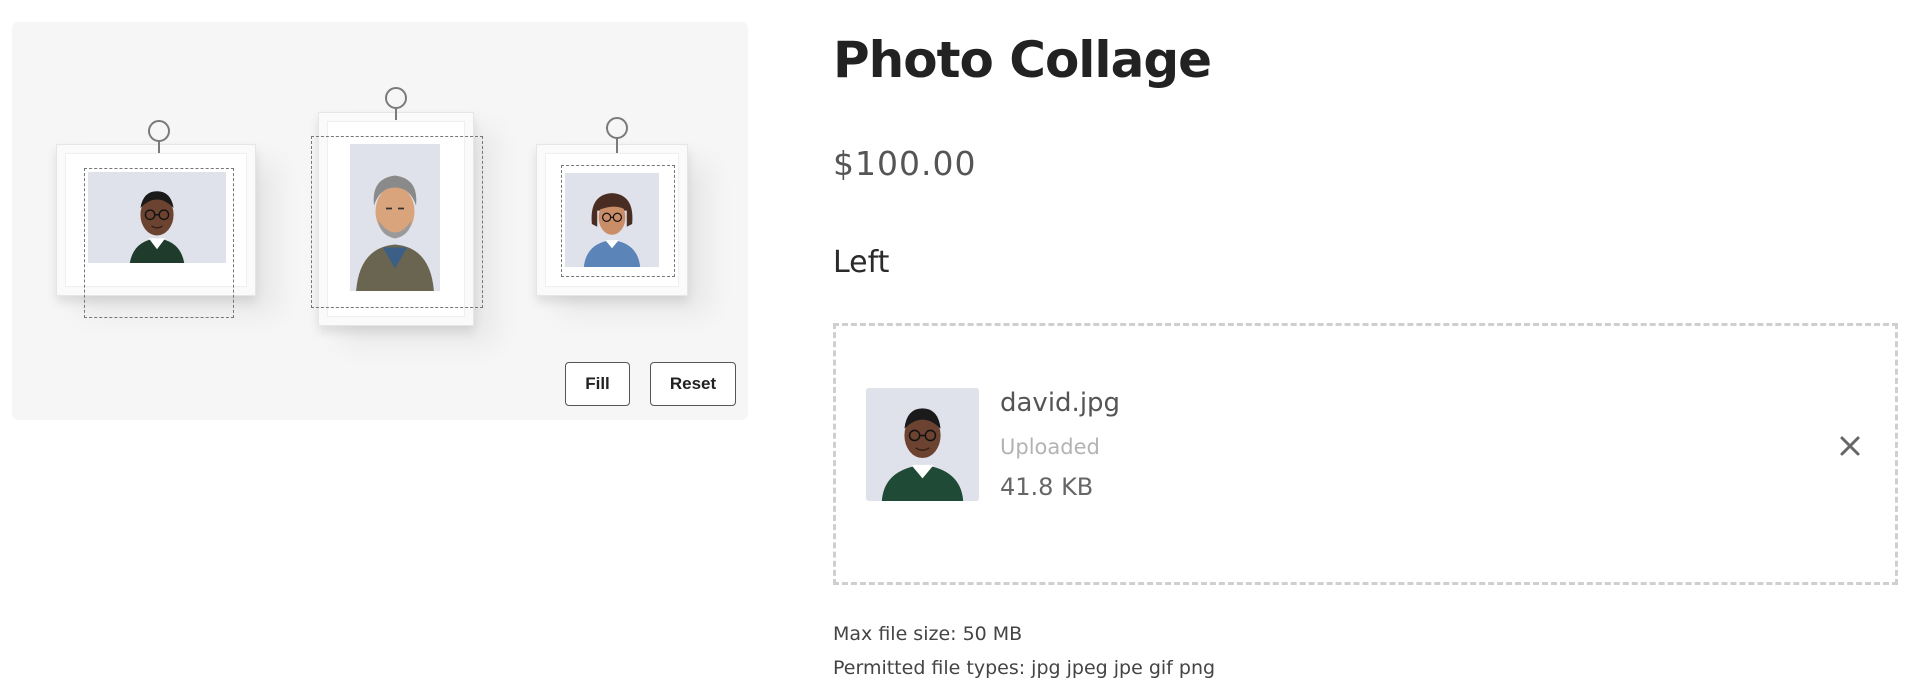 Image resolution: width=1920 pixels, height=688 pixels. I want to click on product-title: Photo Collage, so click(1022, 60).